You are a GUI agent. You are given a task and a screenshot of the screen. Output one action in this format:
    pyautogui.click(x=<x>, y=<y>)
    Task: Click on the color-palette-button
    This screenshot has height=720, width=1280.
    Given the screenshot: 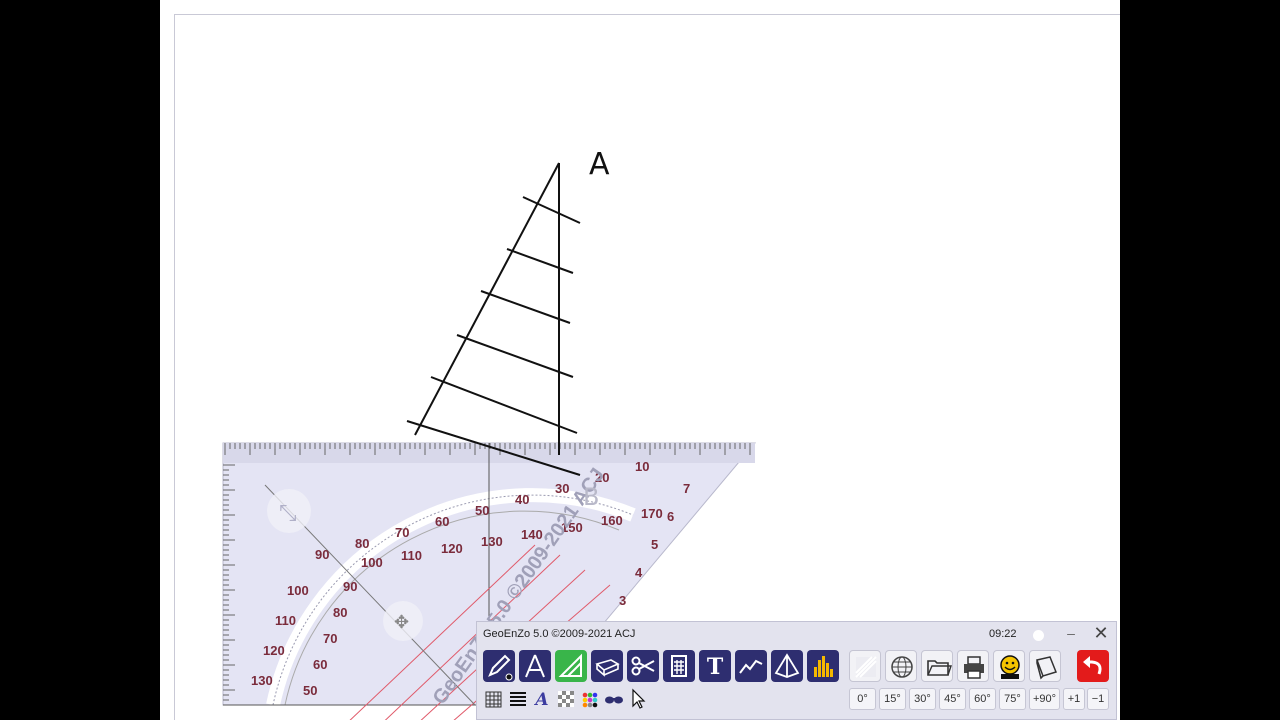 What is the action you would take?
    pyautogui.click(x=590, y=699)
    